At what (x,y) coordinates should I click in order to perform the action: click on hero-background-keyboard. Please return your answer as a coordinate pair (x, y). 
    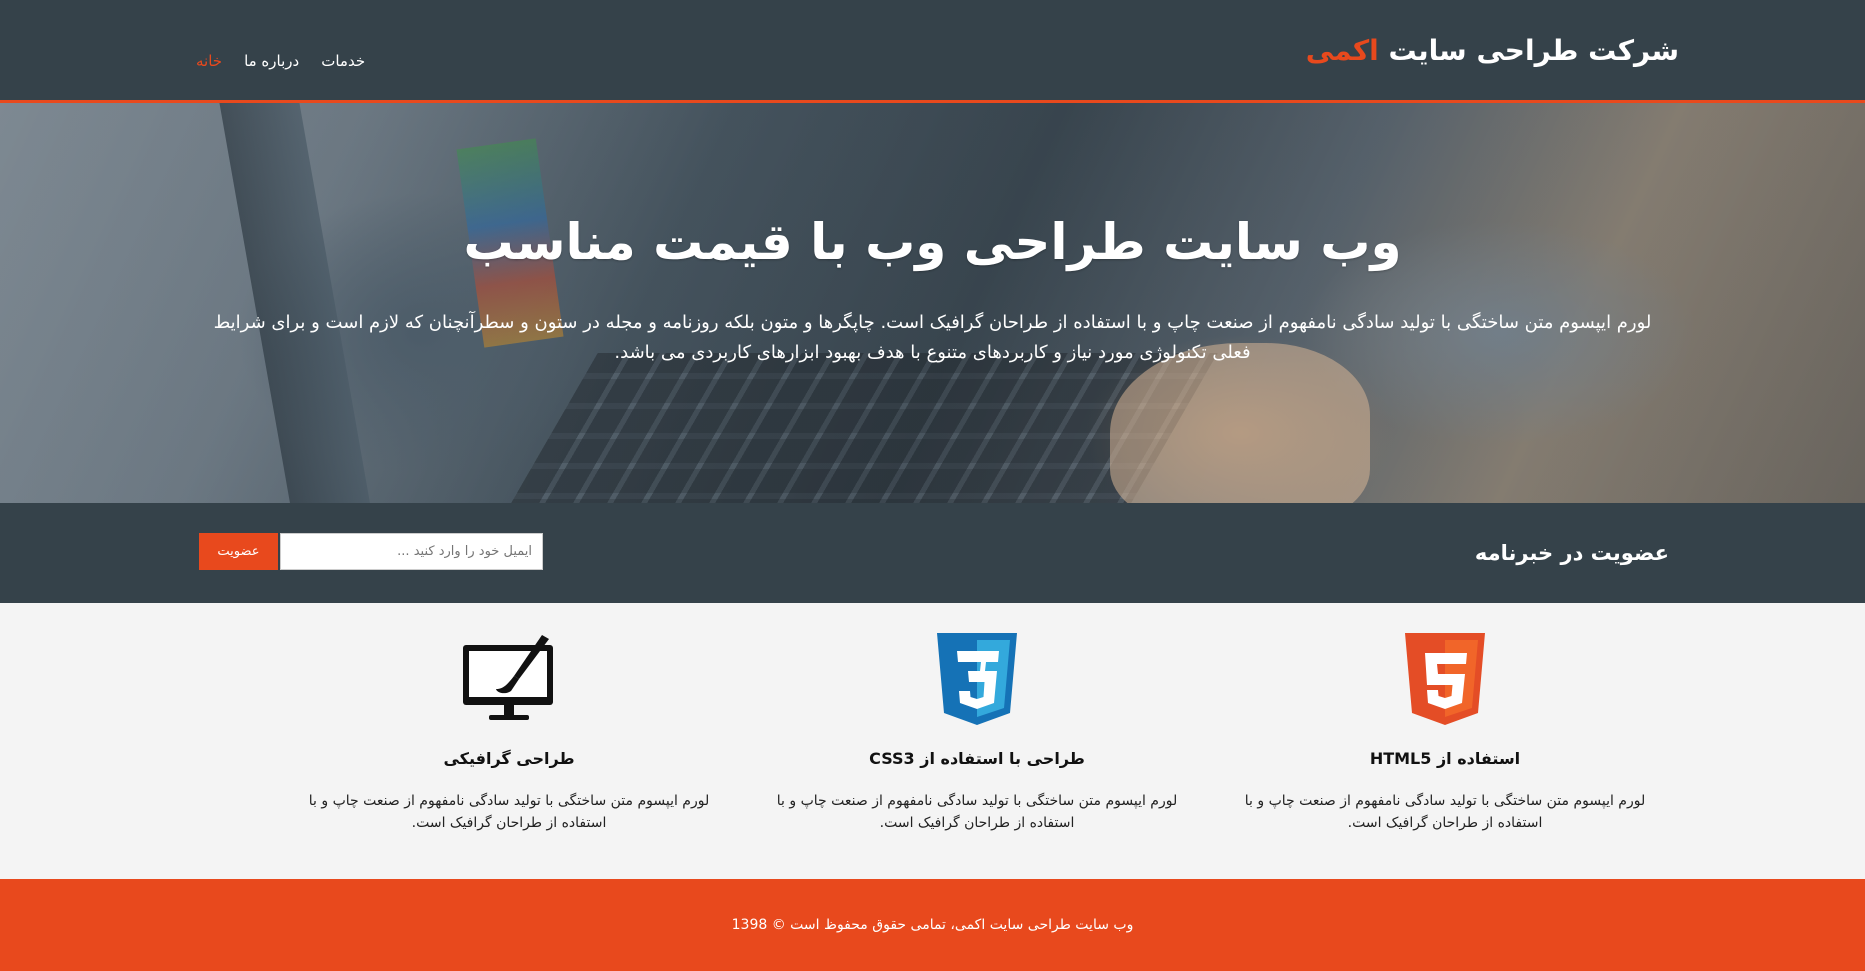
    Looking at the image, I should click on (850, 428).